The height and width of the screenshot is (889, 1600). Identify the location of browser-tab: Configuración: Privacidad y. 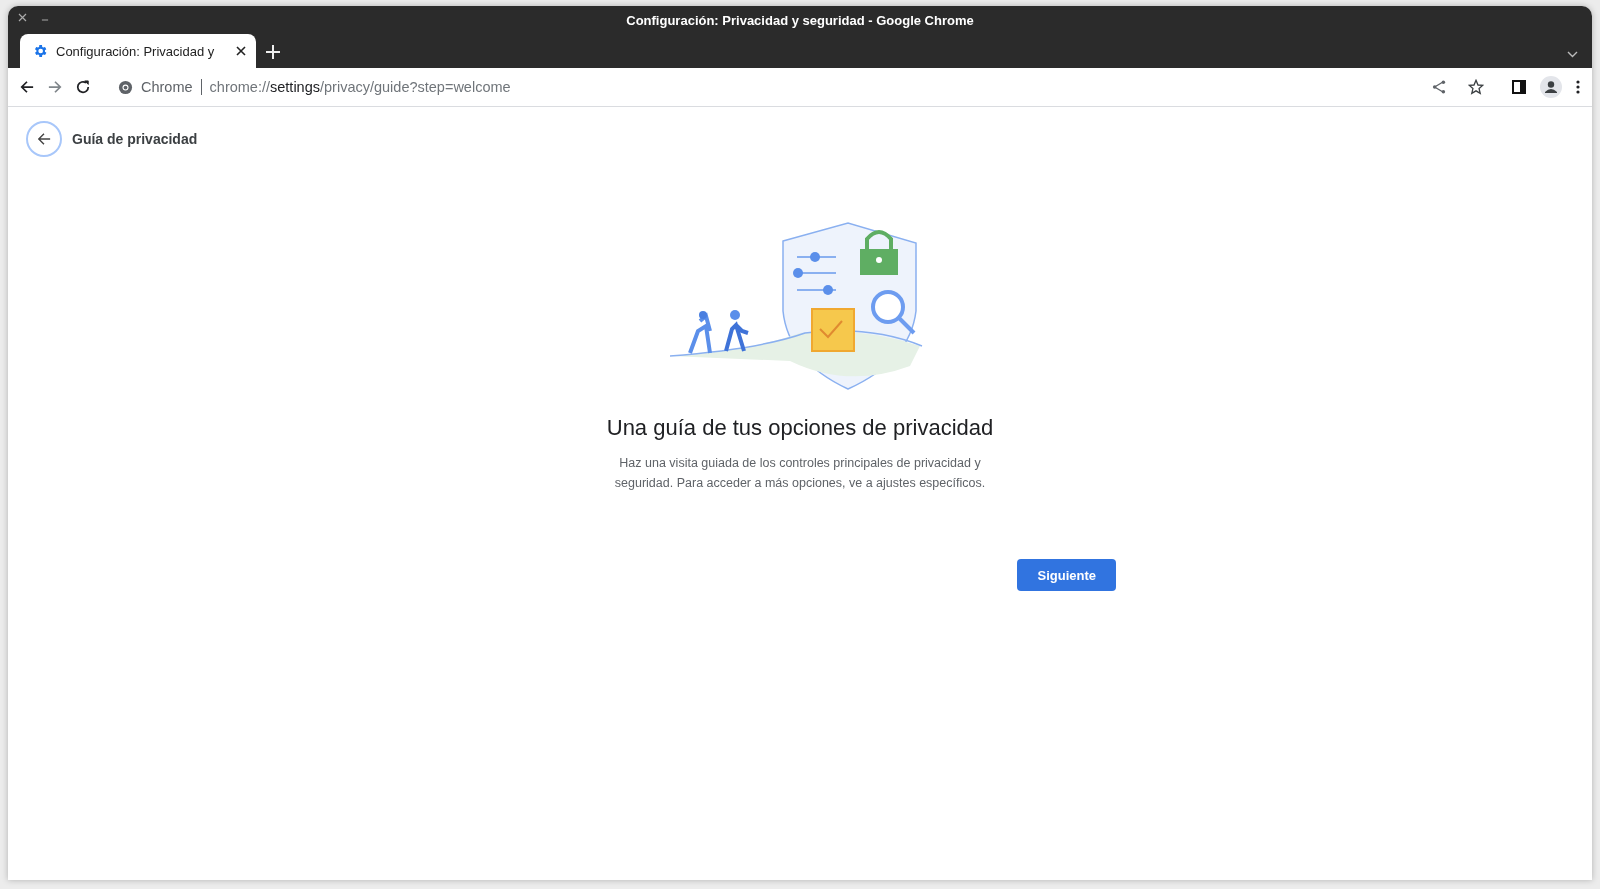
(138, 51).